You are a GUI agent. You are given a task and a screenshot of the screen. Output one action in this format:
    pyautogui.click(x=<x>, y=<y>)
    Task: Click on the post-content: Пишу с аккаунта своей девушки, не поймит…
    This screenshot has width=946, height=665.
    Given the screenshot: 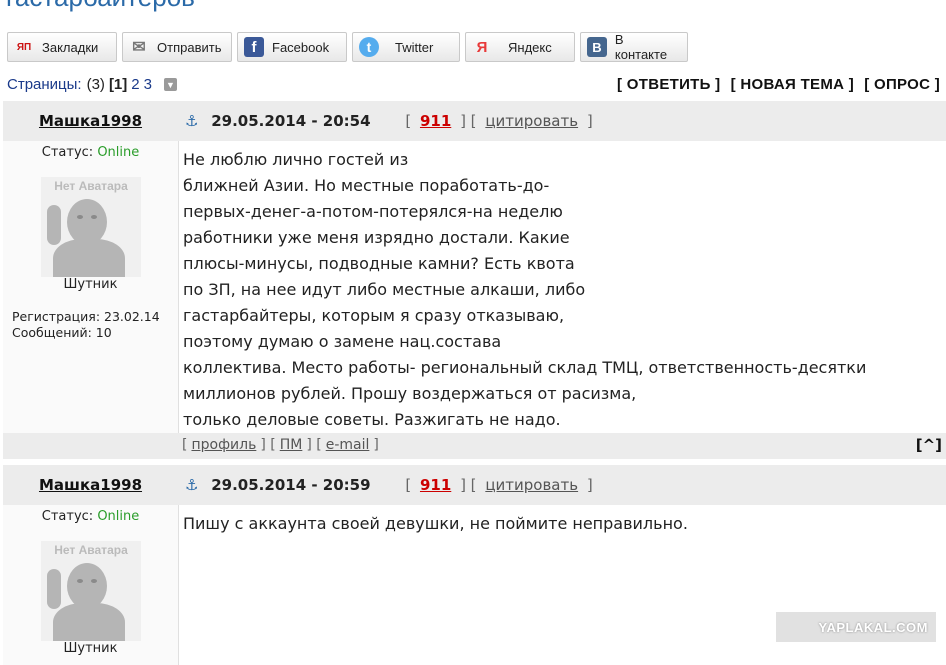 What is the action you would take?
    pyautogui.click(x=533, y=524)
    